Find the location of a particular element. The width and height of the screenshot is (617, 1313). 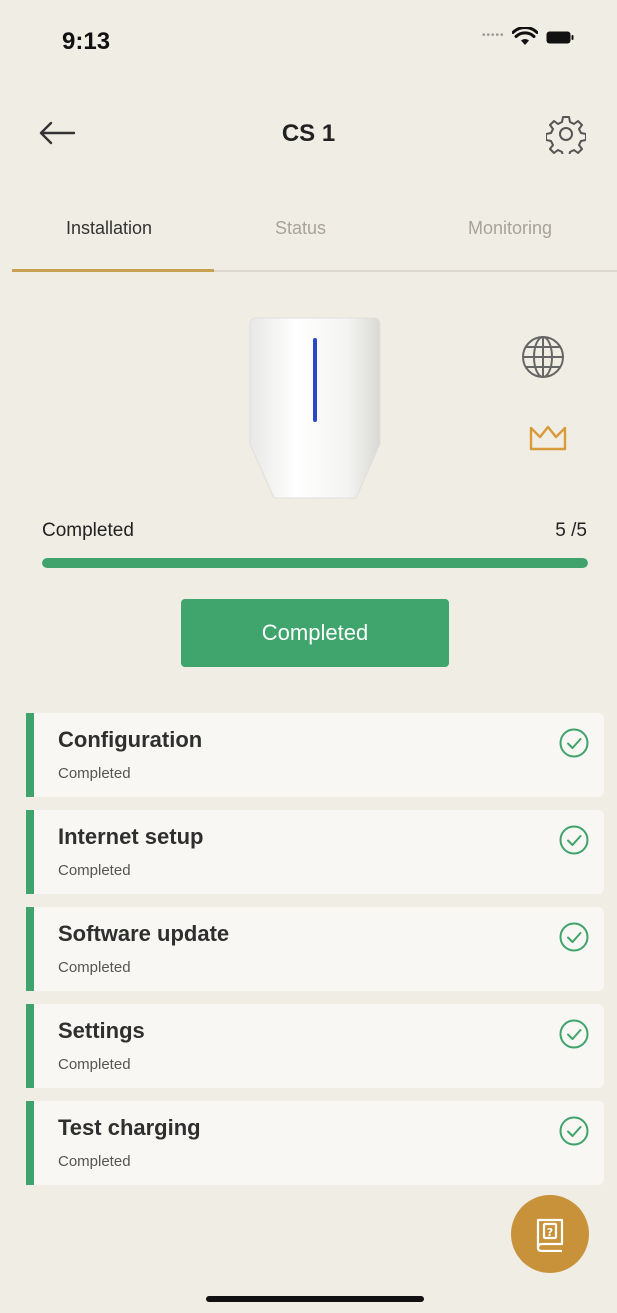

step-internet-setup: Internet setup Completed is located at coordinates (315, 852).